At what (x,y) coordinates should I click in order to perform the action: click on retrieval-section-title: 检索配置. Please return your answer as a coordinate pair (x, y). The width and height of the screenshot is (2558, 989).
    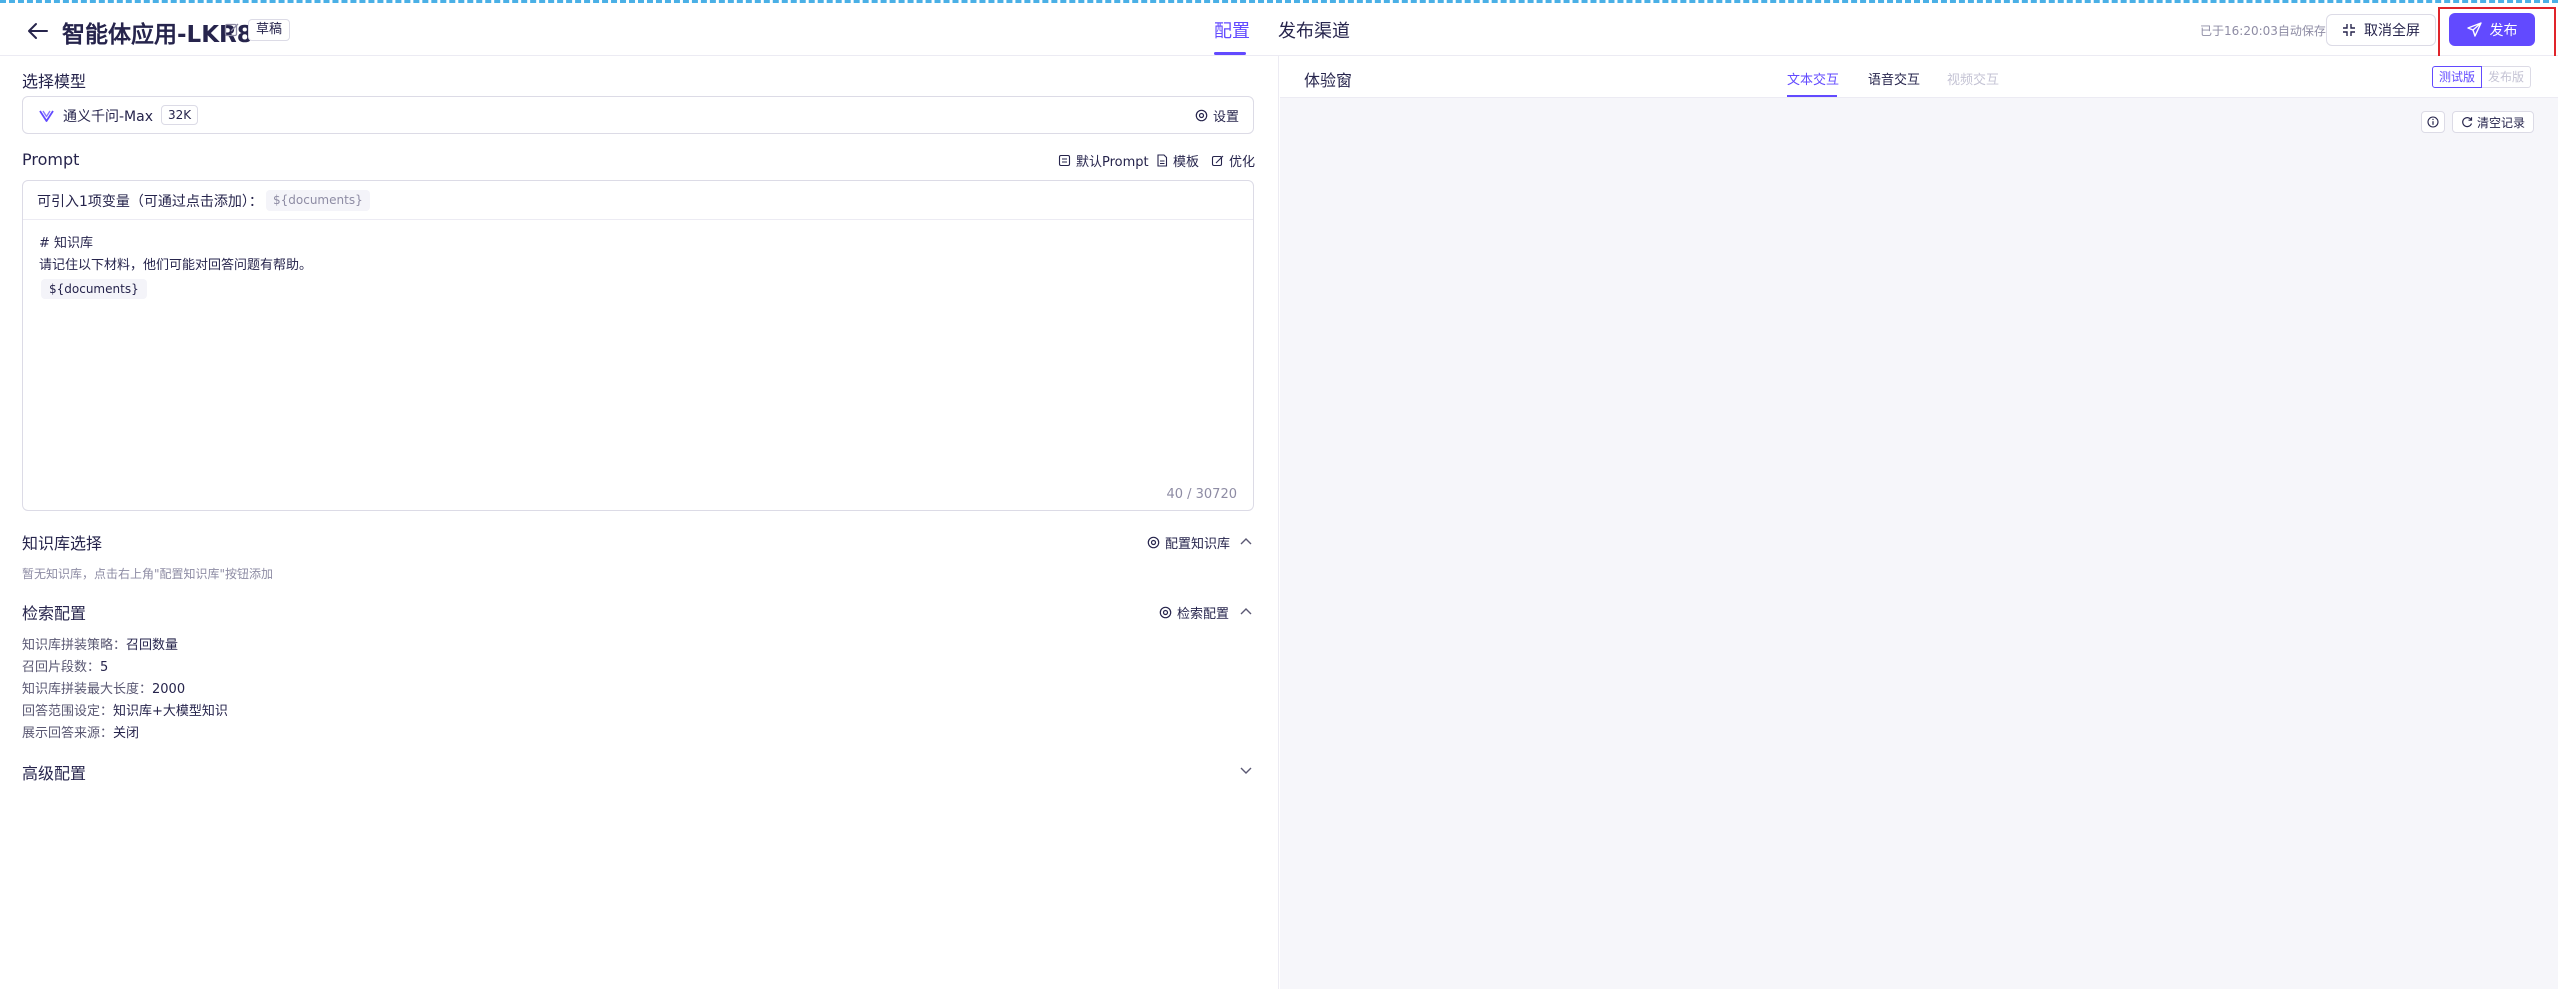
    Looking at the image, I should click on (54, 613).